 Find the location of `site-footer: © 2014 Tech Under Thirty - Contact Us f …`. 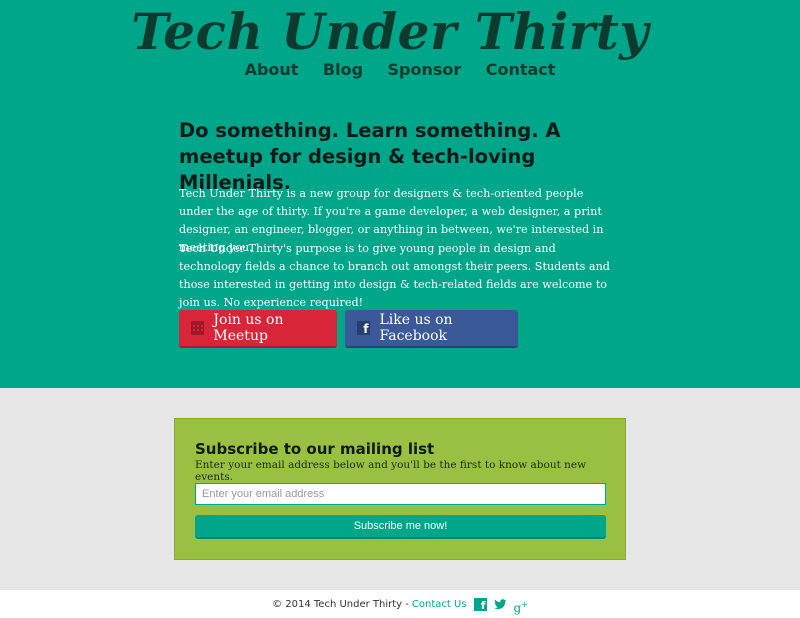

site-footer: © 2014 Tech Under Thirty - Contact Us f … is located at coordinates (400, 604).